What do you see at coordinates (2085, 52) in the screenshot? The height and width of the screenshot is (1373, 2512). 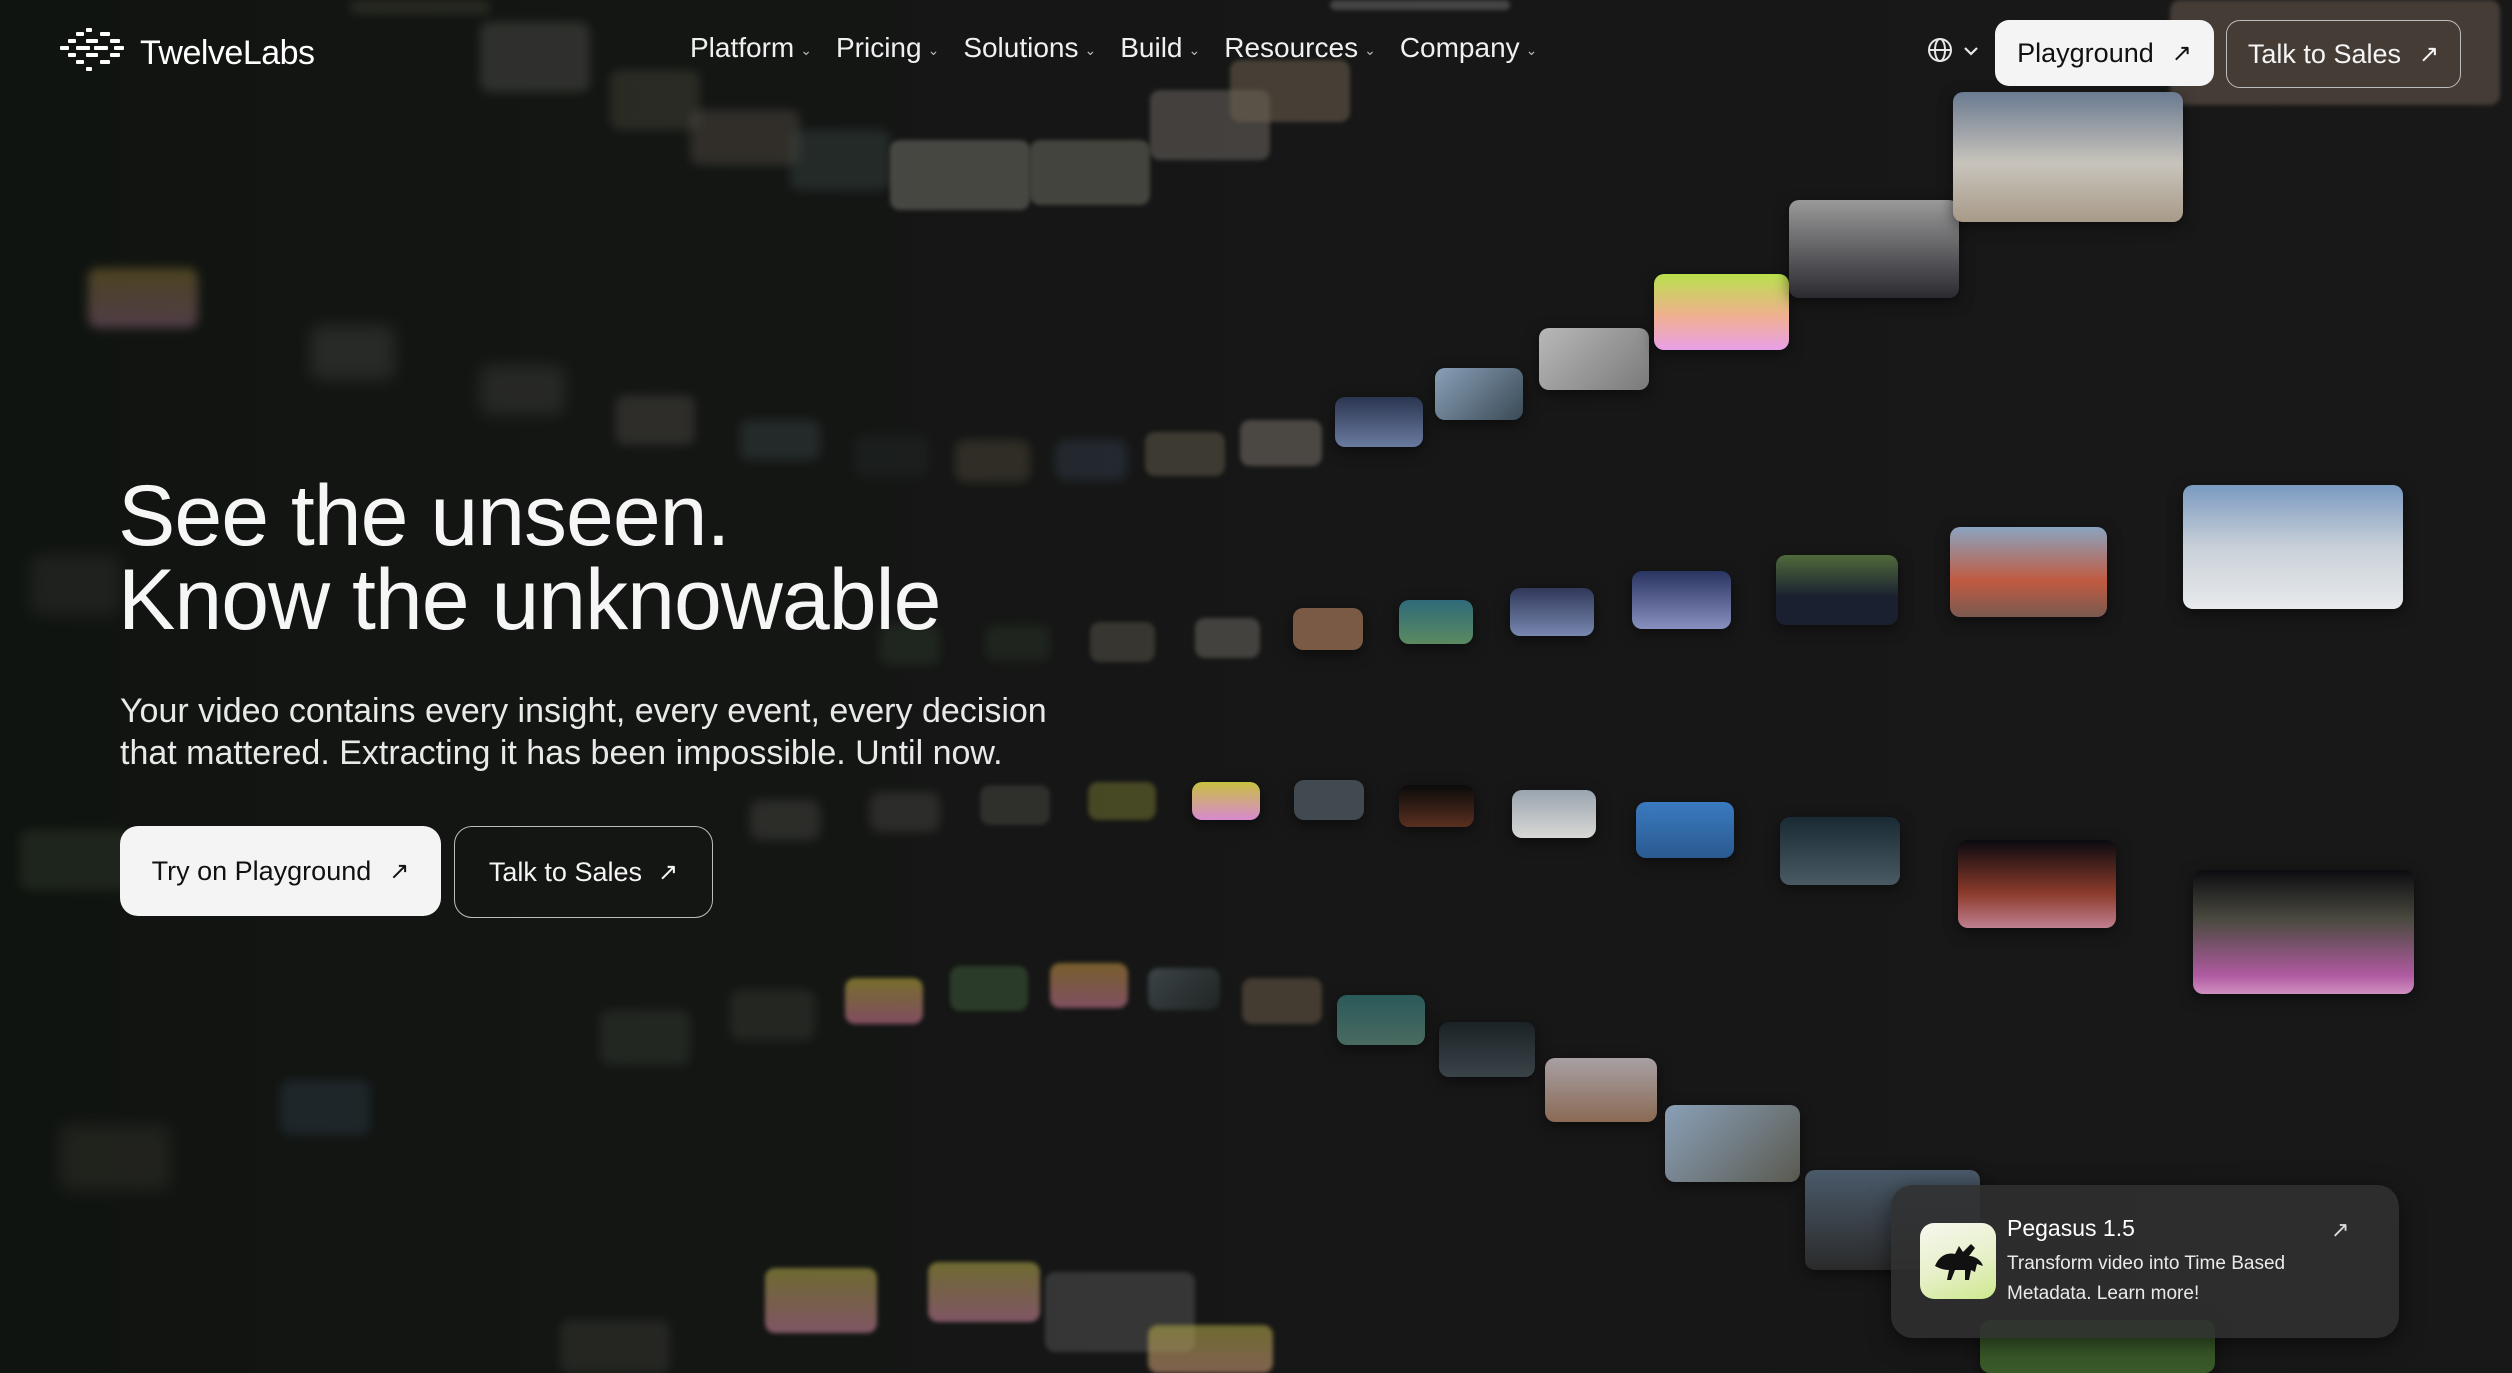 I see `playground-button-label: Playground` at bounding box center [2085, 52].